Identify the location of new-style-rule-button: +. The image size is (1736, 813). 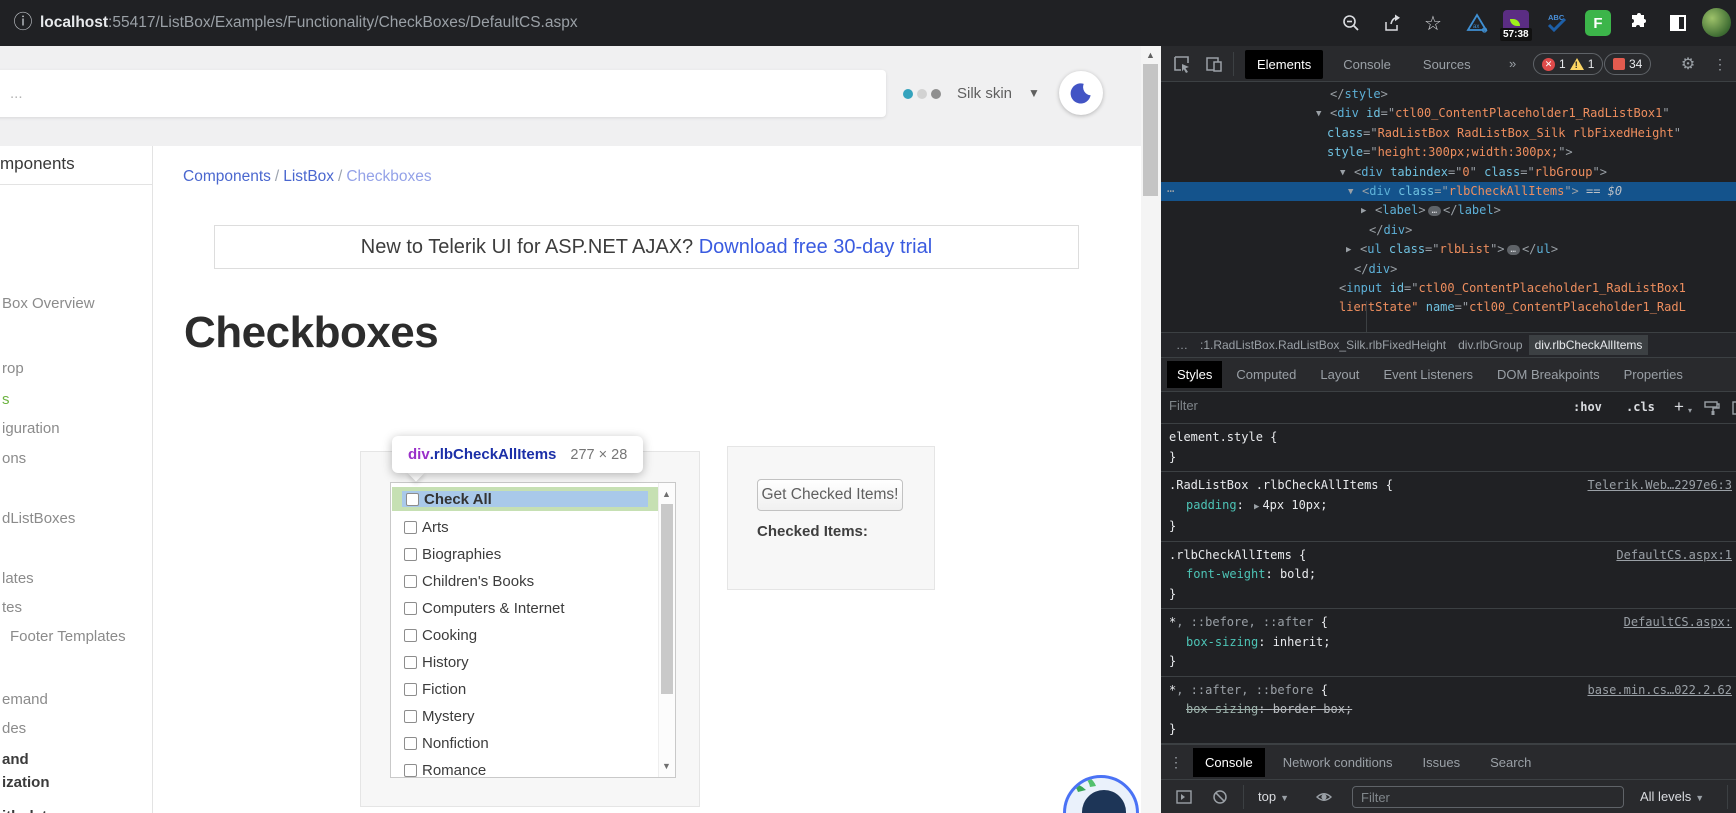
(1679, 407).